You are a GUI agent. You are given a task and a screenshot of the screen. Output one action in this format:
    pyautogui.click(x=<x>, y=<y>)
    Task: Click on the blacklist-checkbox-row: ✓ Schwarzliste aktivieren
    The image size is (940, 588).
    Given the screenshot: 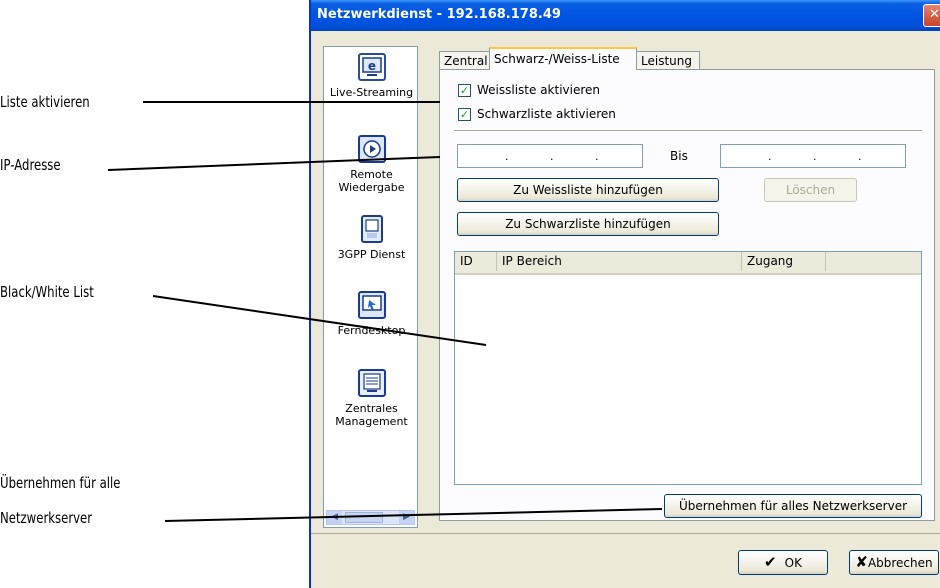 What is the action you would take?
    pyautogui.click(x=537, y=114)
    